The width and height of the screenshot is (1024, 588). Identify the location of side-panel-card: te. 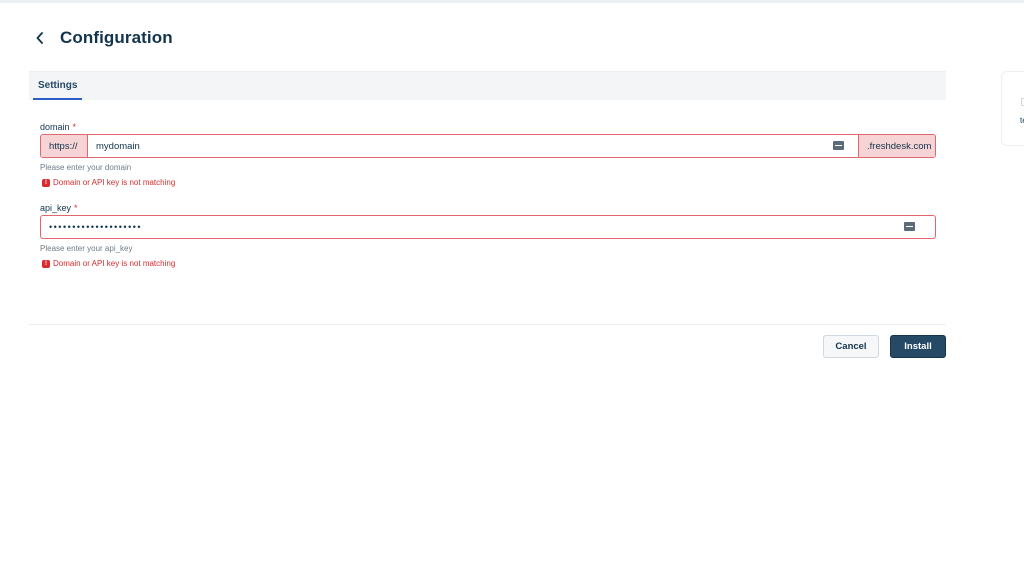
(1012, 108).